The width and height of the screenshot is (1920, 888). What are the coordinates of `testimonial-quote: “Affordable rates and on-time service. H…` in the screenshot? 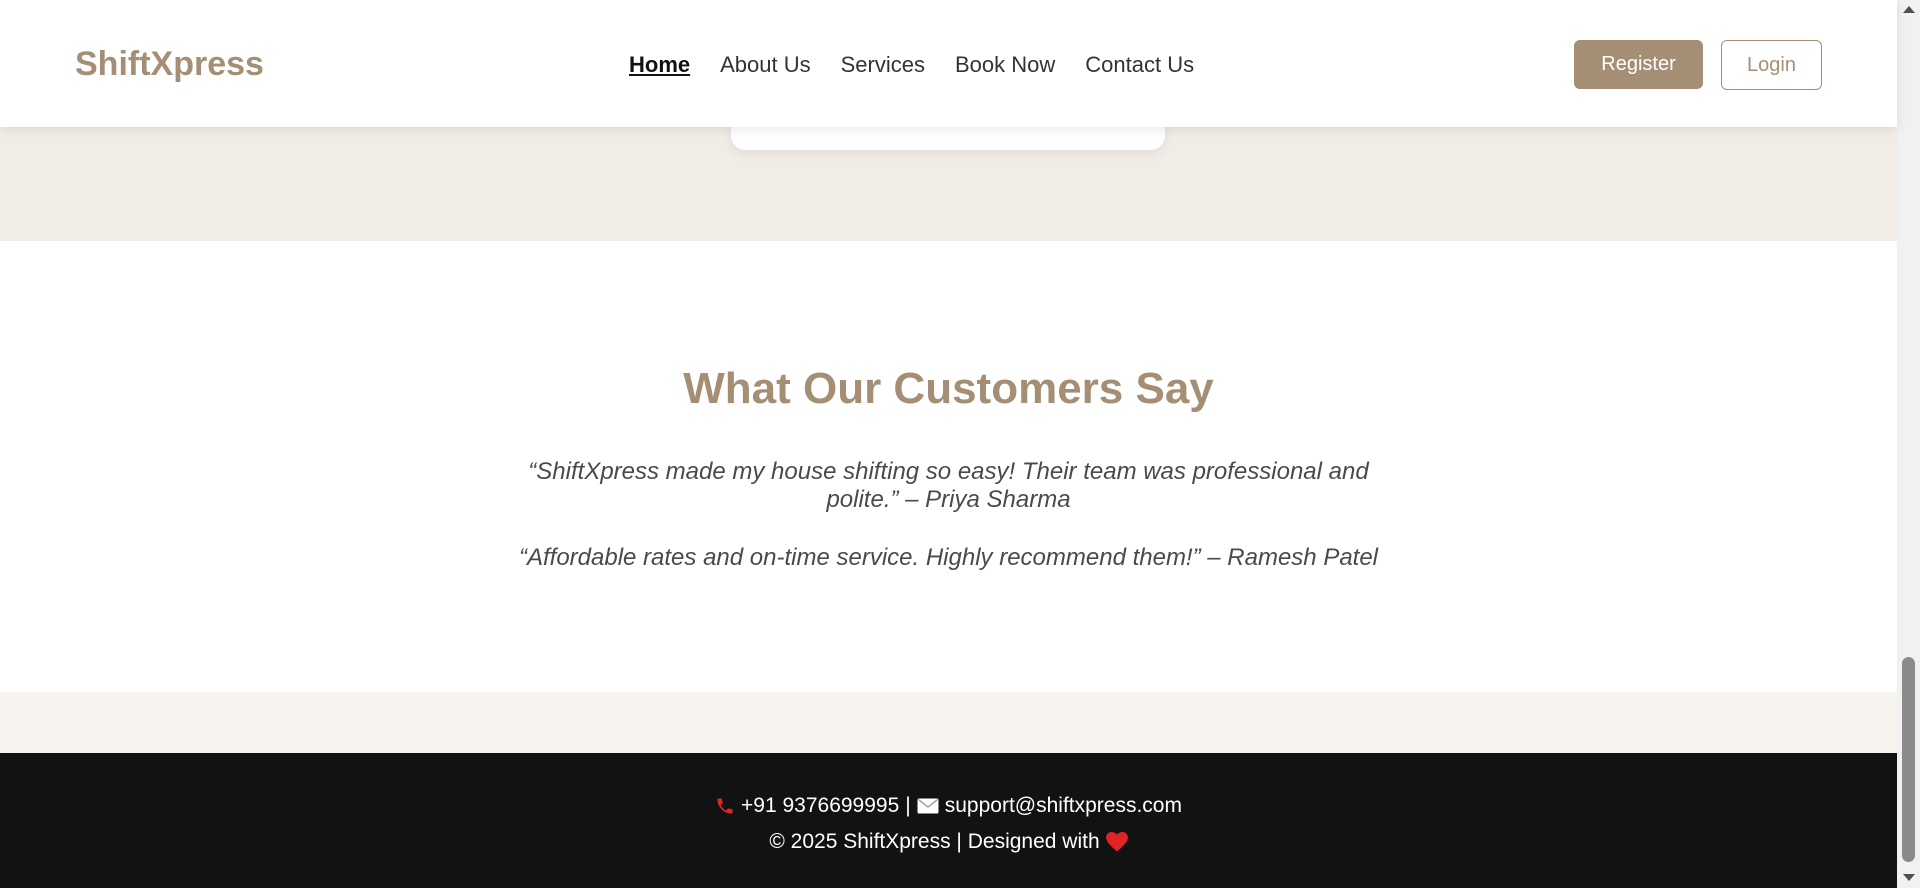 It's located at (948, 557).